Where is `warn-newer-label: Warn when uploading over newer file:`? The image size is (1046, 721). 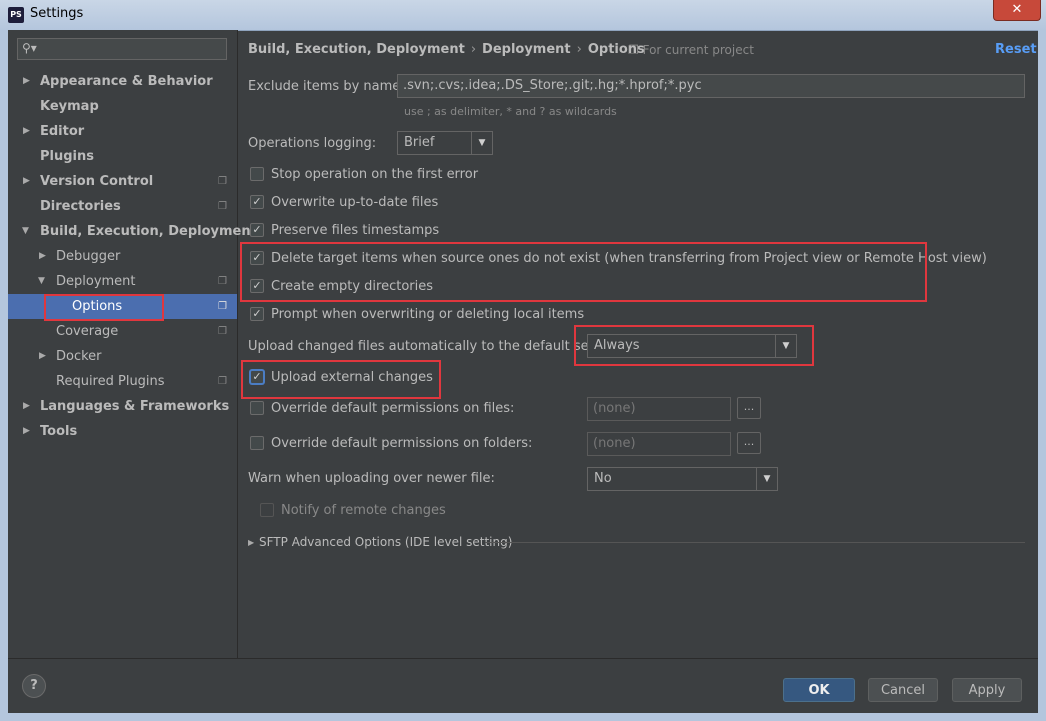 warn-newer-label: Warn when uploading over newer file: is located at coordinates (371, 478).